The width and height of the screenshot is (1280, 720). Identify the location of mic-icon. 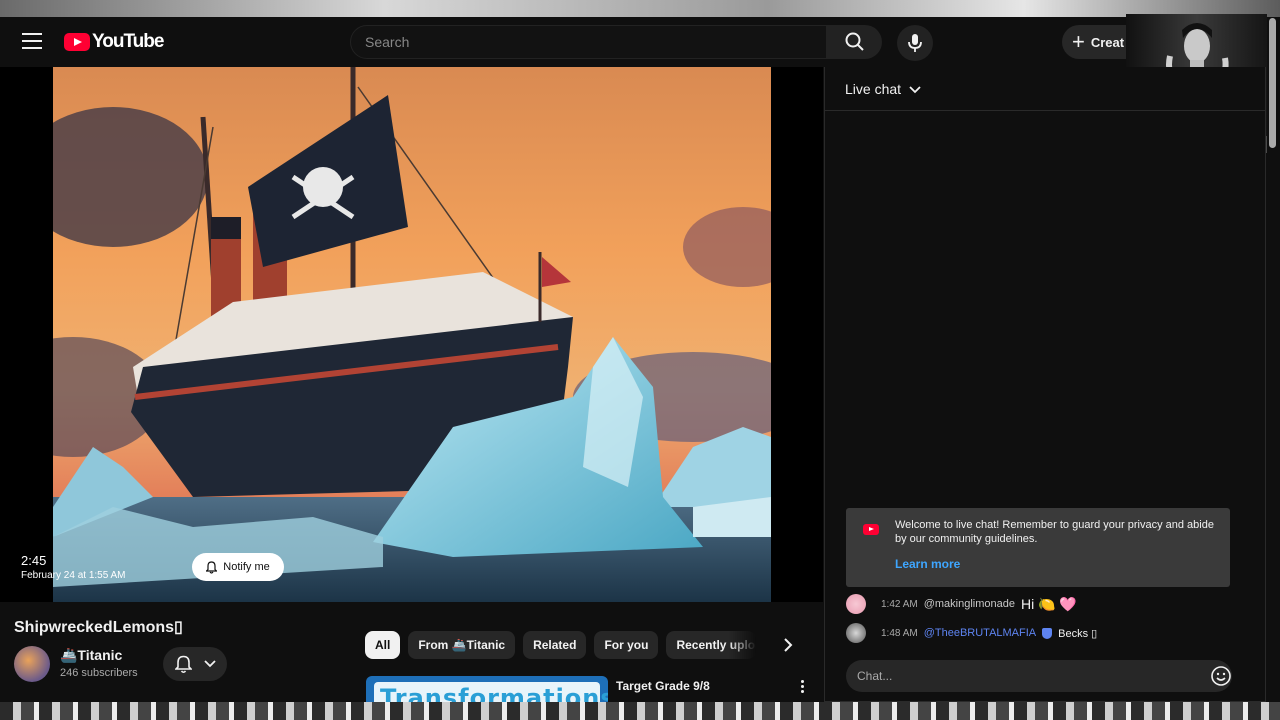
(915, 43).